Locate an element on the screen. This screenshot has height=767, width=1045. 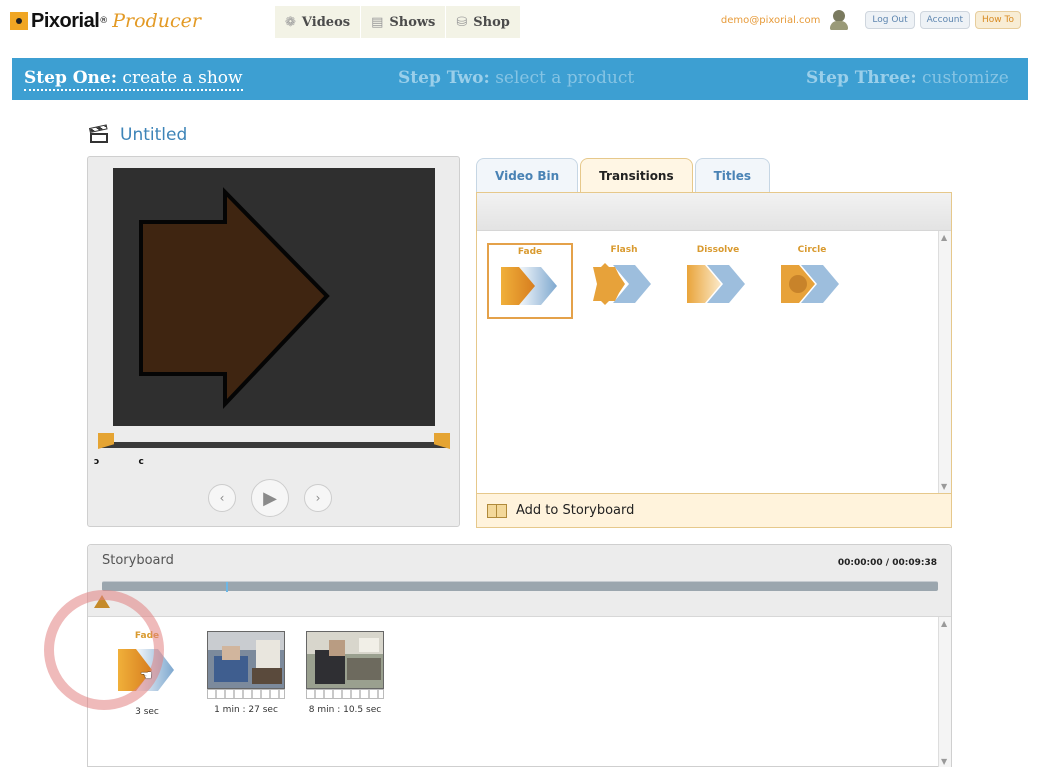
step-one: Step One: create a show is located at coordinates (133, 79).